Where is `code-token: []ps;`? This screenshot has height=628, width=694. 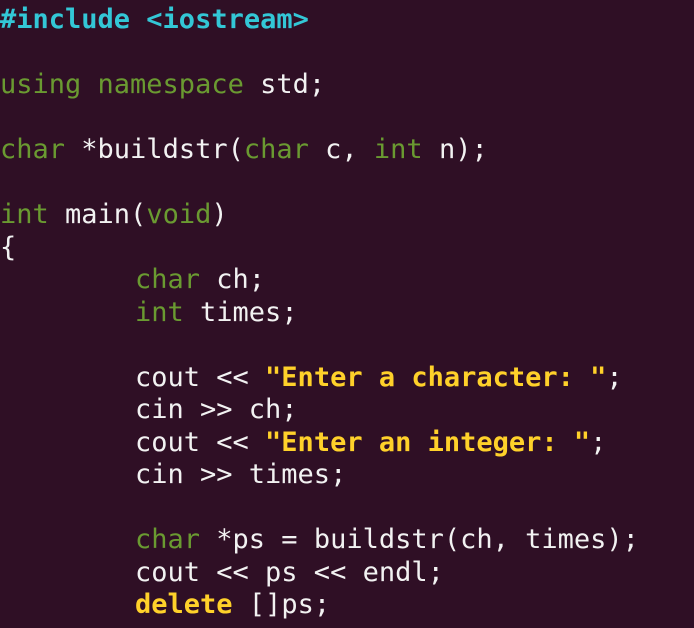 code-token: []ps; is located at coordinates (281, 604).